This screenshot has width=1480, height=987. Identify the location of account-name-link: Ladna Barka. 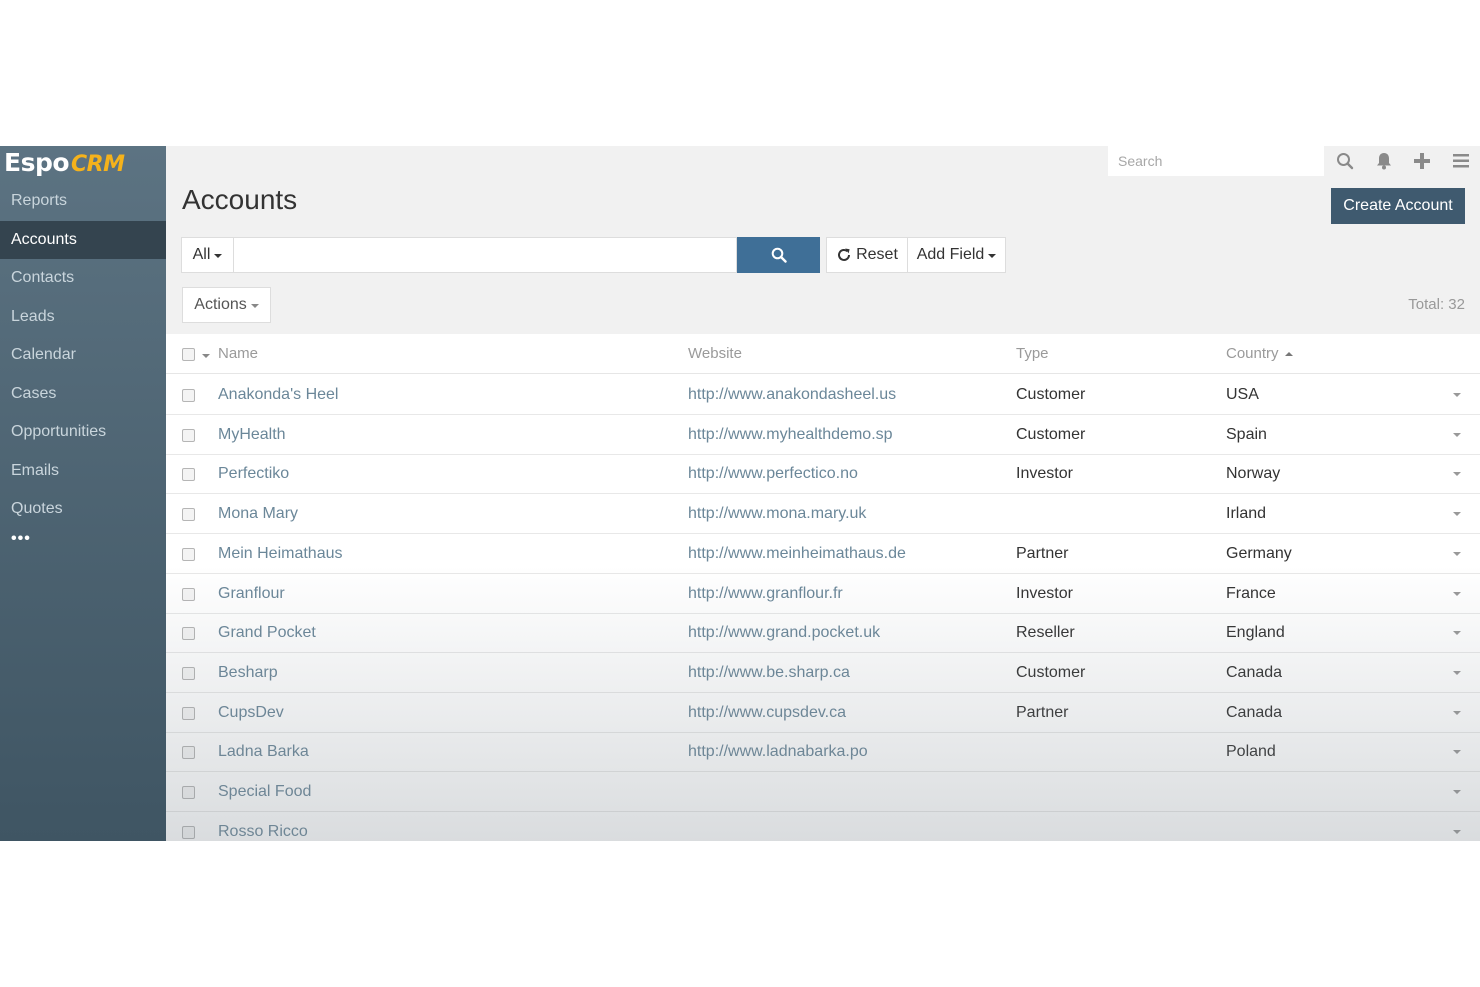
(263, 752).